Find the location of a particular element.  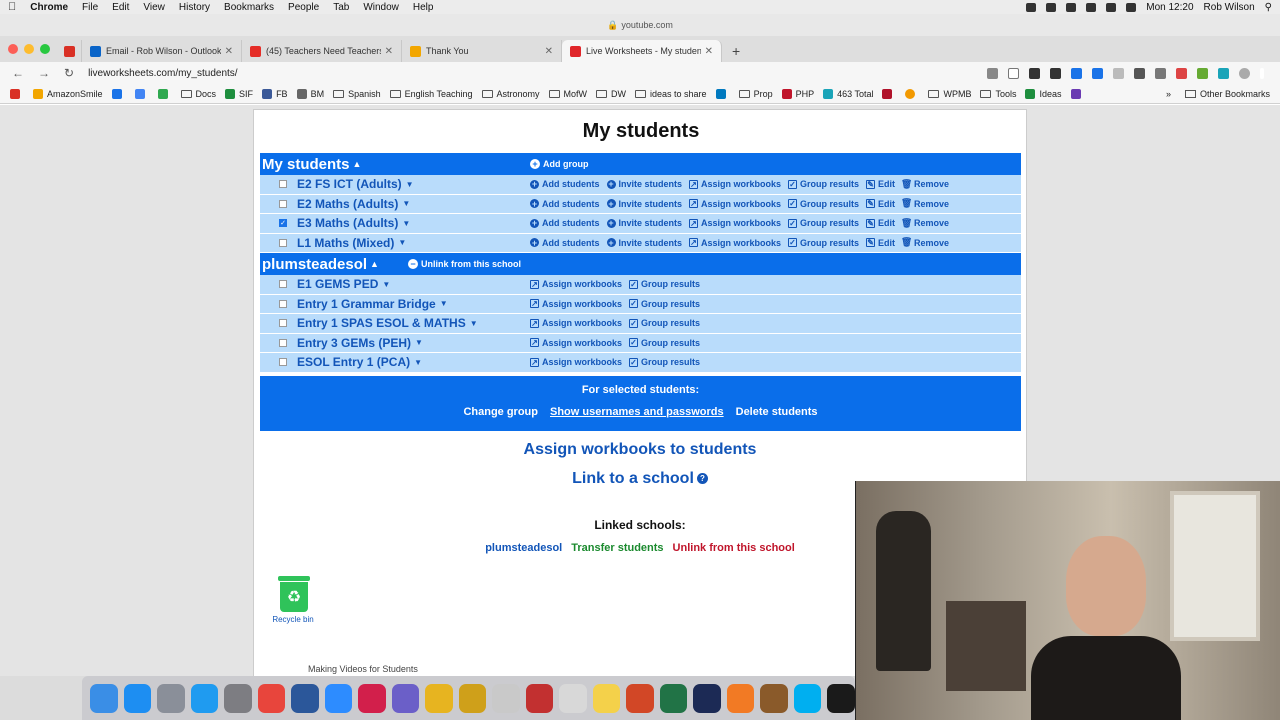

bookmark-sun is located at coordinates (912, 93).